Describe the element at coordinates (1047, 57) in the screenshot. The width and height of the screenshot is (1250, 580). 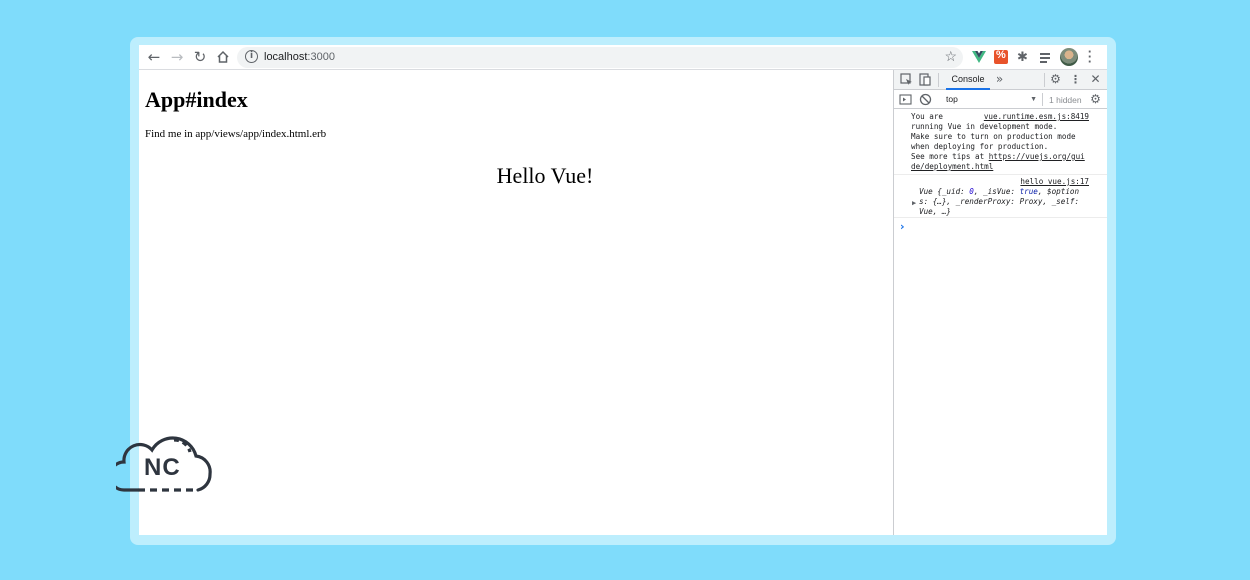
I see `reading-list-icon` at that location.